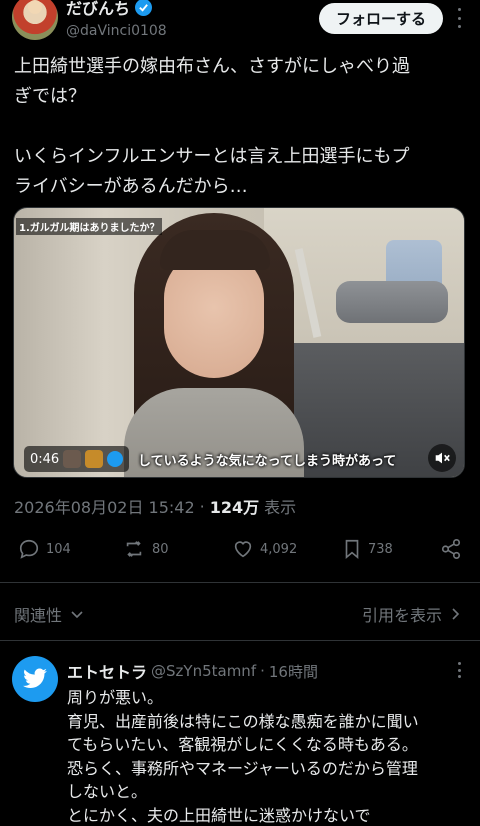 The height and width of the screenshot is (826, 480). What do you see at coordinates (203, 671) in the screenshot?
I see `reply-author-handle: @SzYn5tamnf` at bounding box center [203, 671].